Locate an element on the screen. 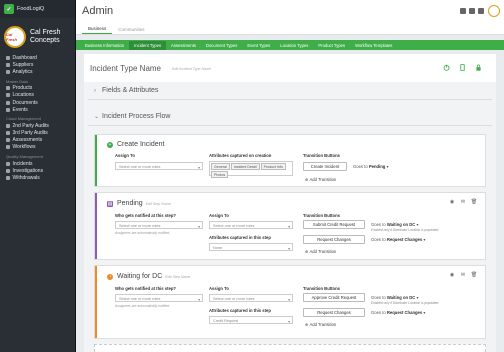 This screenshot has height=352, width=504. transition-buttons-label: Transition Buttons is located at coordinates (321, 215).